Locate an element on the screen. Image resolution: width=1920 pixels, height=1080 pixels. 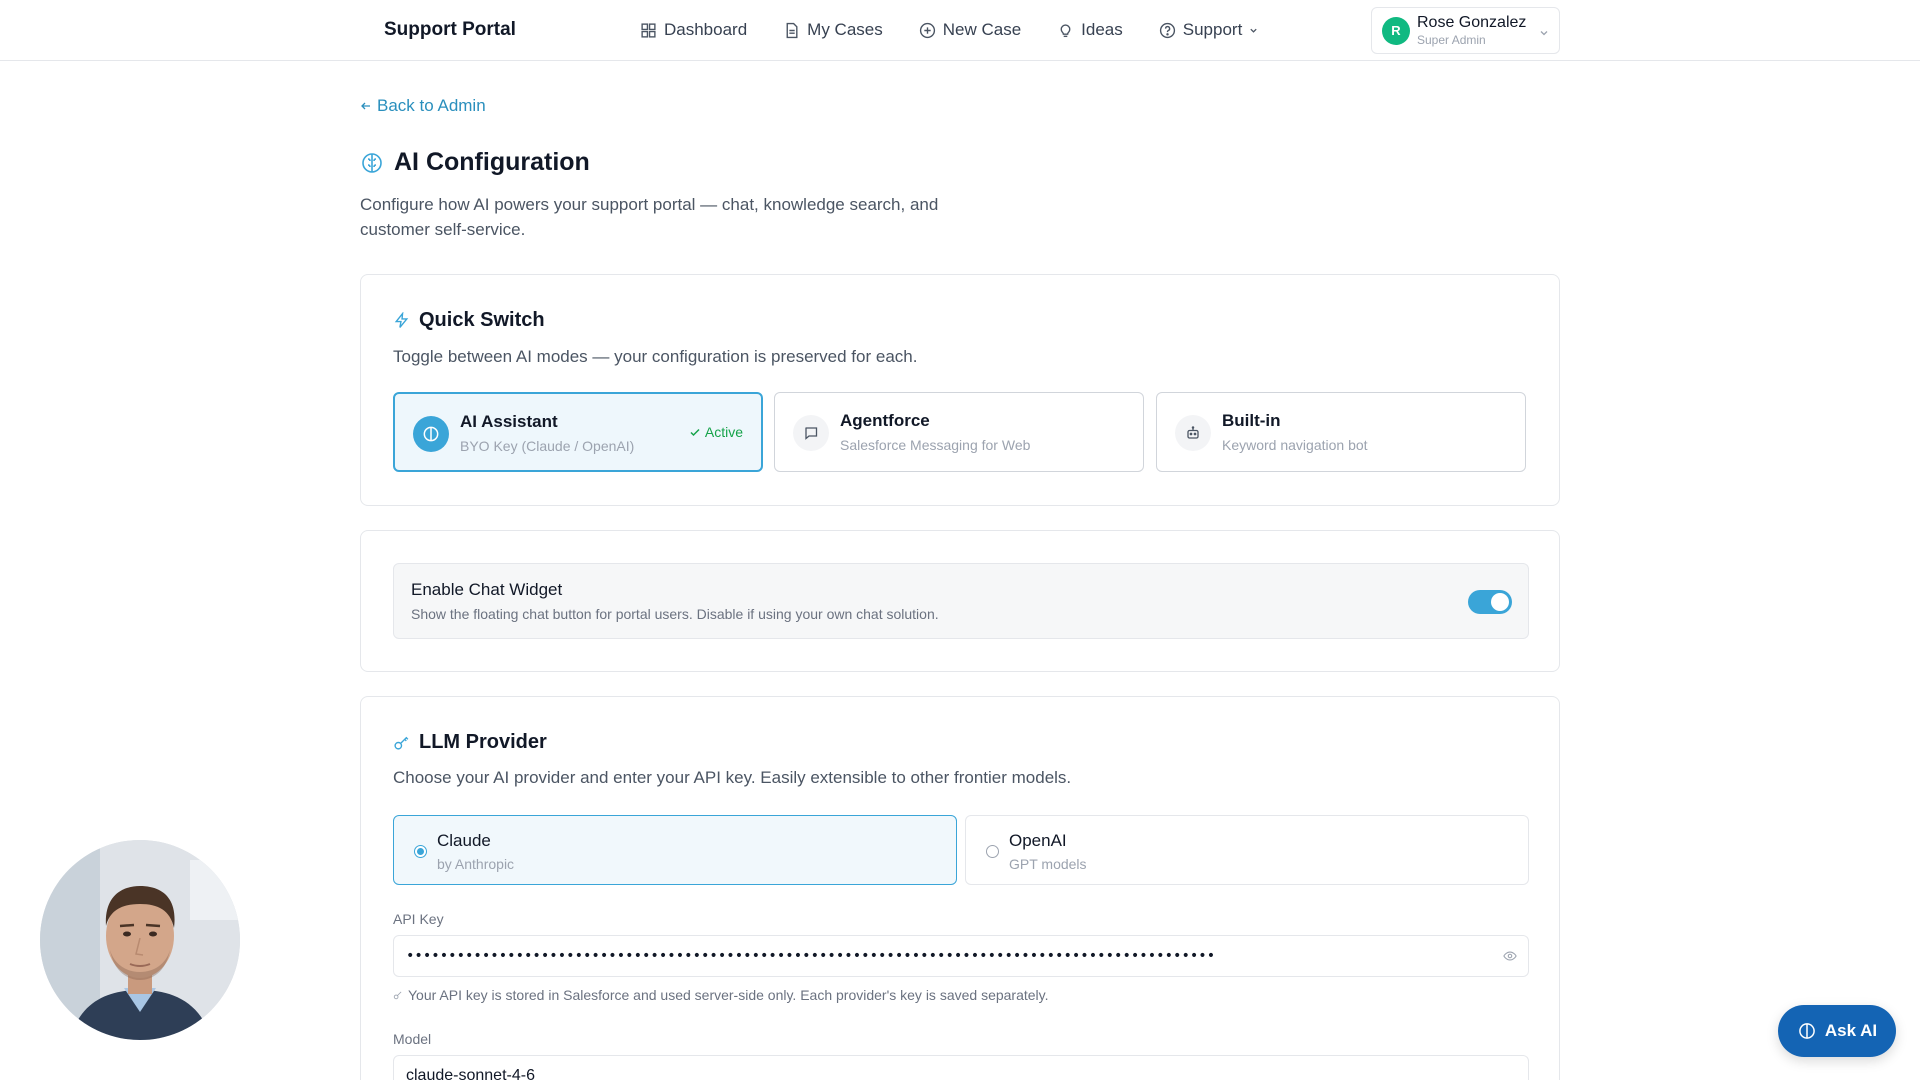
eye-icon is located at coordinates (1510, 956).